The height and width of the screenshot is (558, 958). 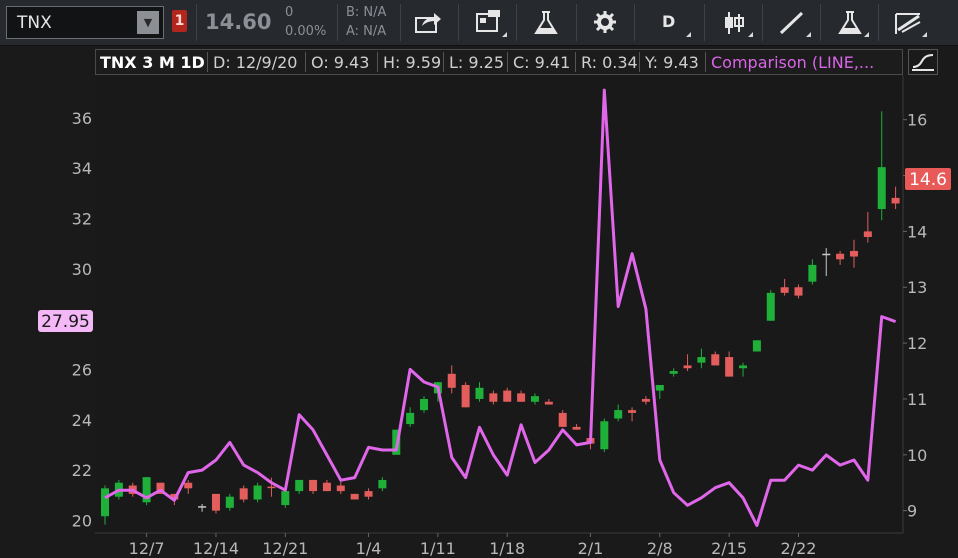 I want to click on x-tick-label: 12/21, so click(x=285, y=548).